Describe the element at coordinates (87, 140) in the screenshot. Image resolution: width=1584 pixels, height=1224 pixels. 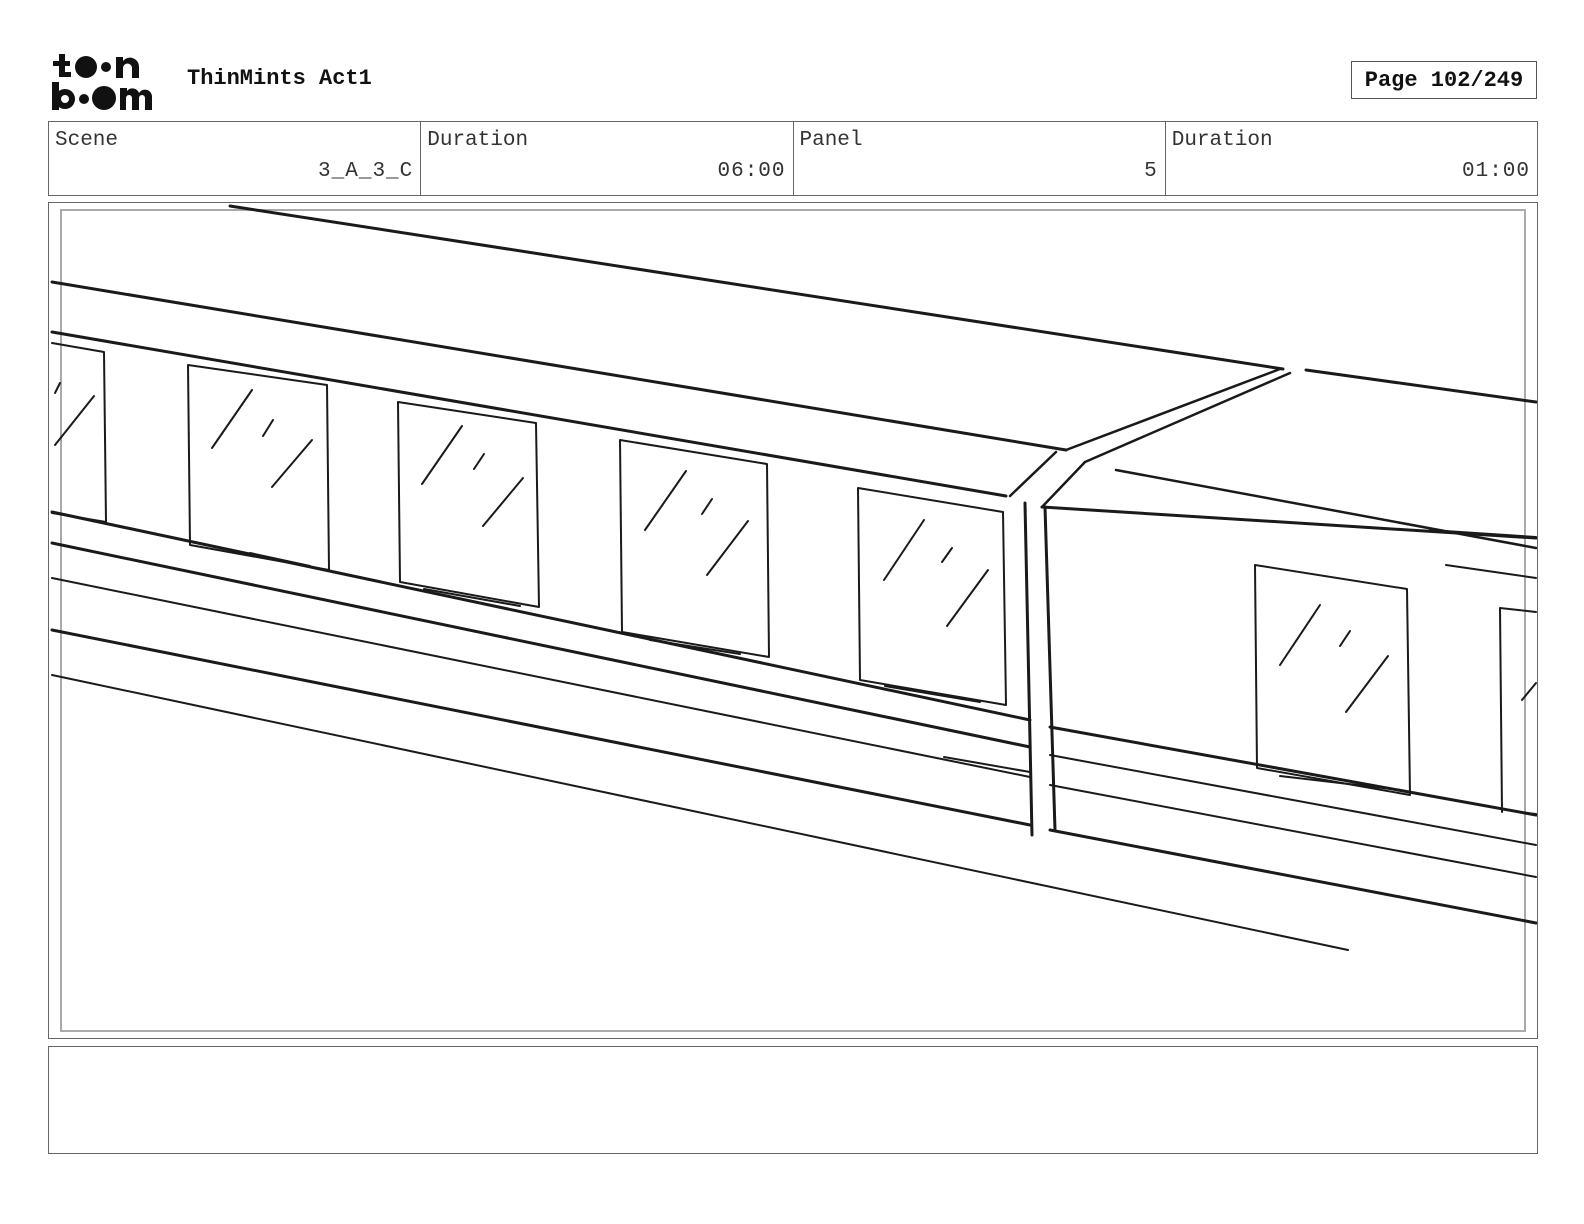
I see `scene-label: Scene` at that location.